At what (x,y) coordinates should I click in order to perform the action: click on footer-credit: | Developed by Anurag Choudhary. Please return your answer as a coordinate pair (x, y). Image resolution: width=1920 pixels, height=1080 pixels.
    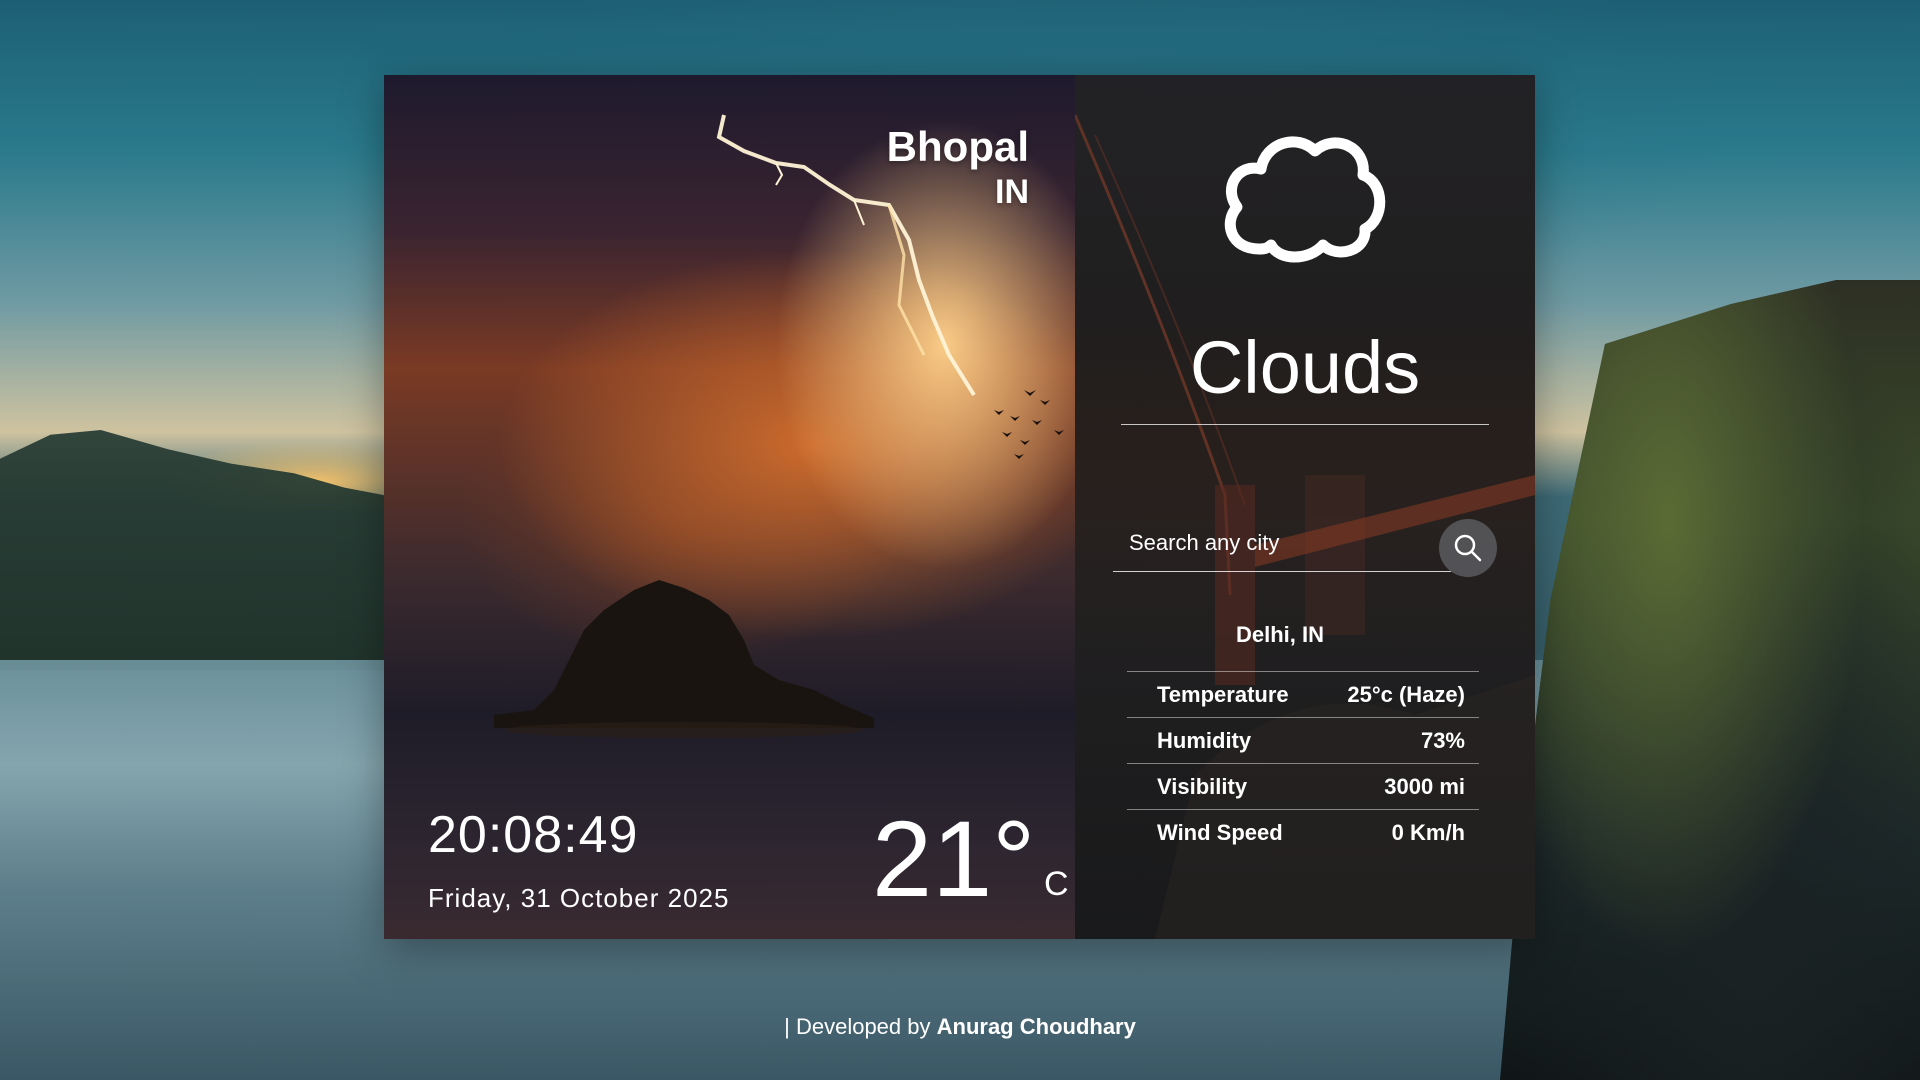
    Looking at the image, I should click on (960, 1027).